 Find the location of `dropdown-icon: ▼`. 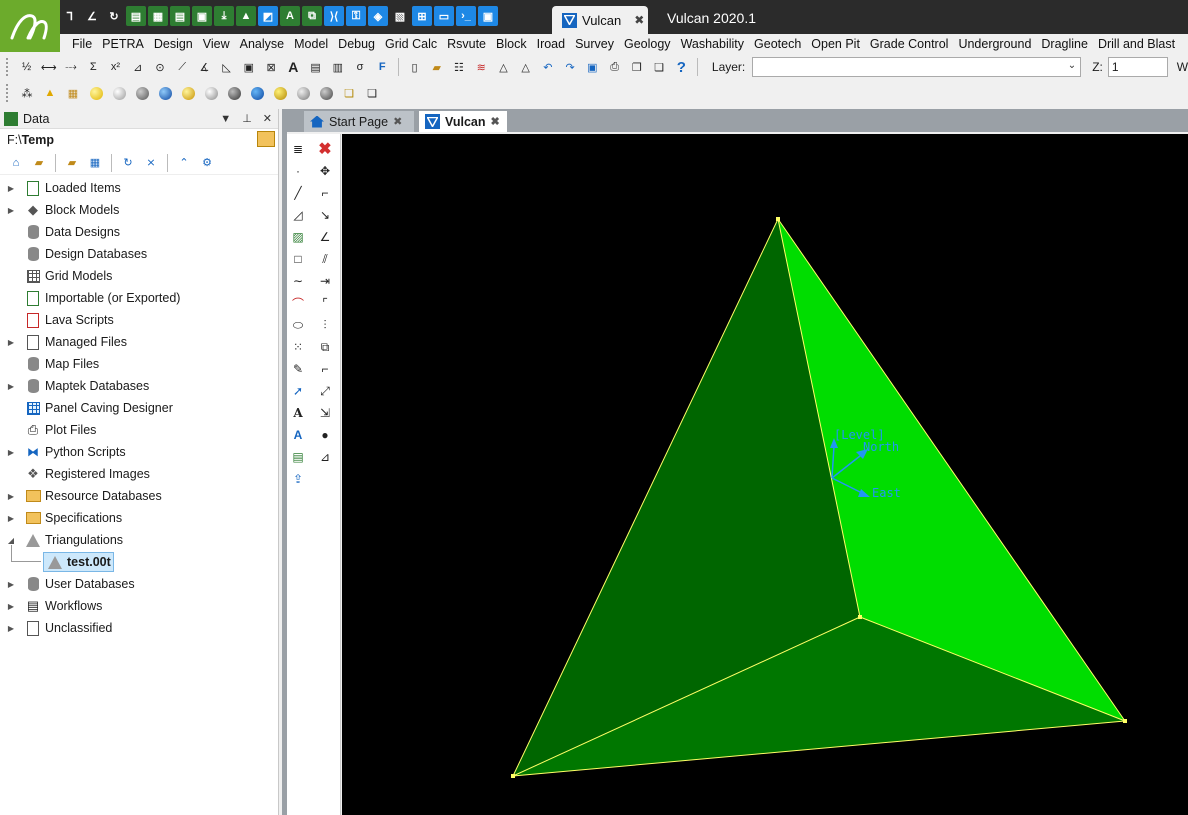

dropdown-icon: ▼ is located at coordinates (225, 119).